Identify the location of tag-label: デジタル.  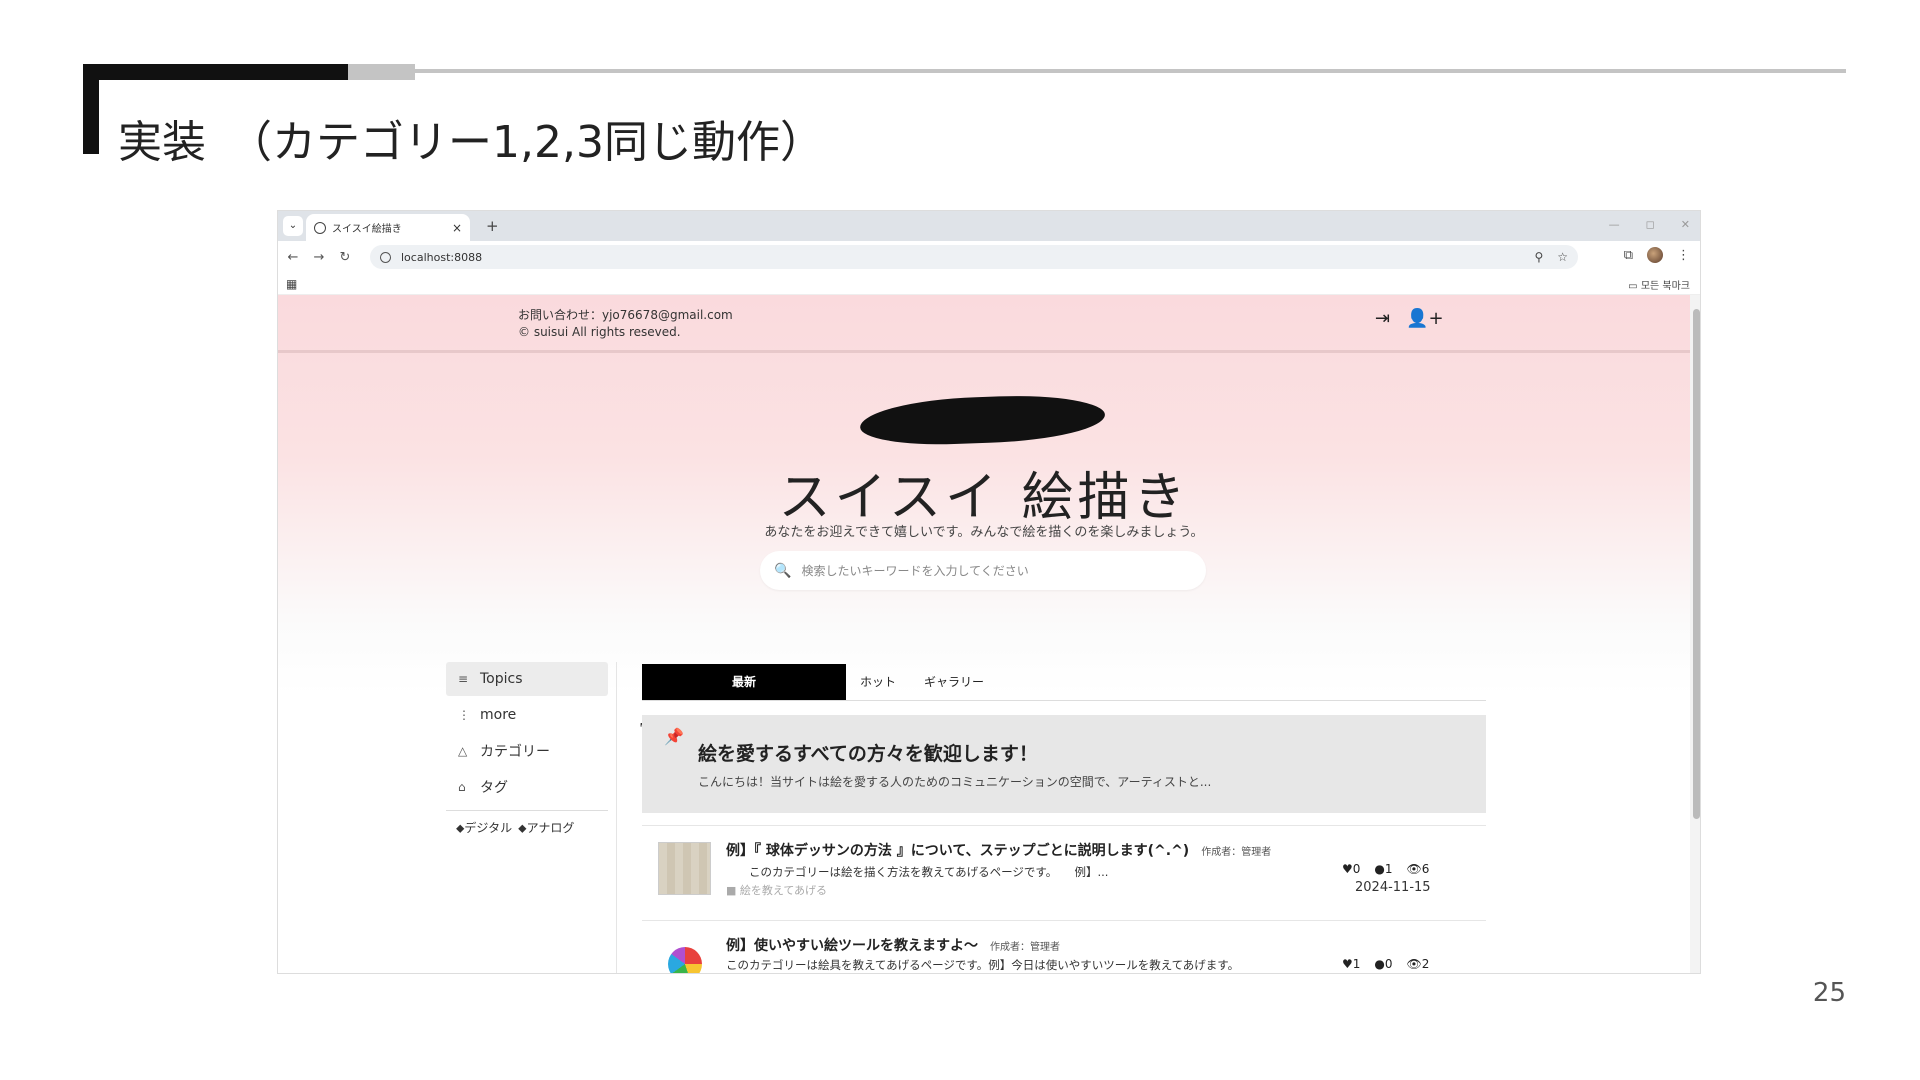
(488, 828).